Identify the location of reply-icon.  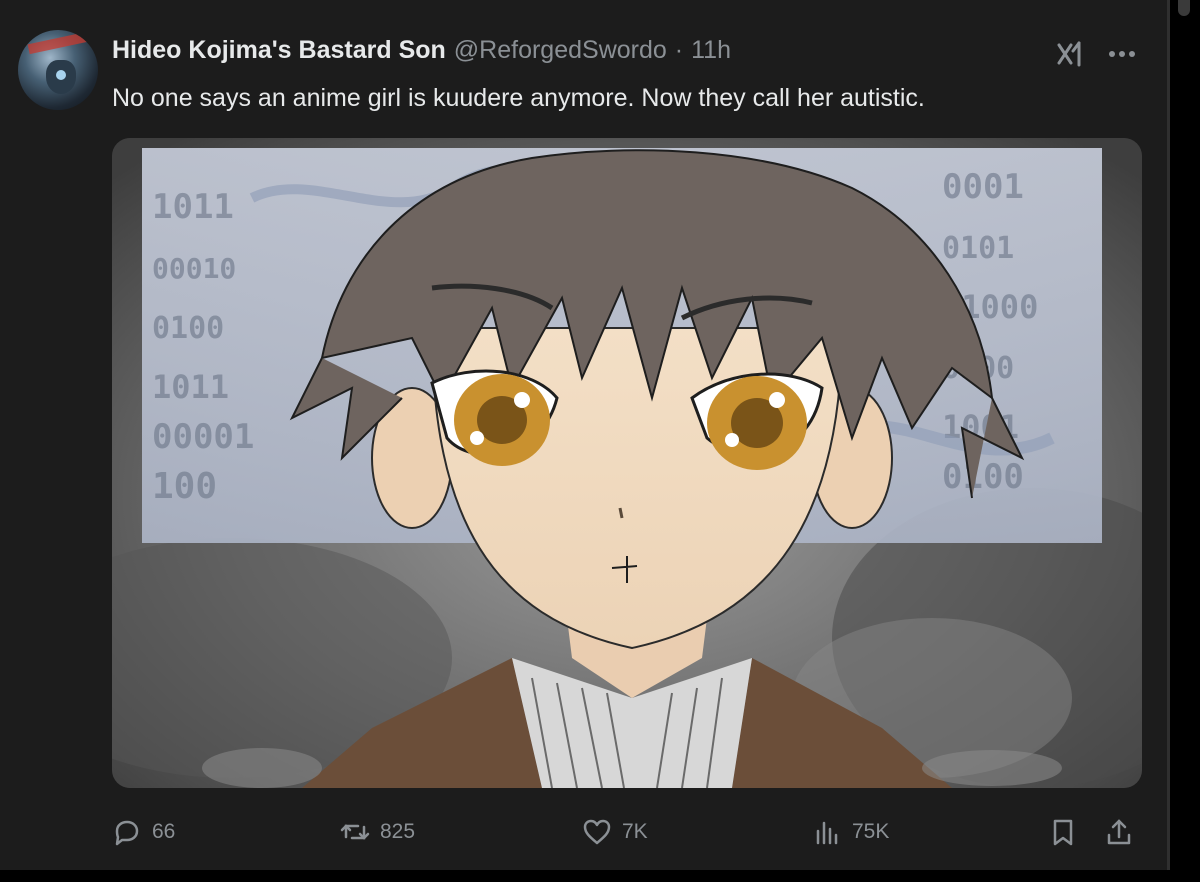
(127, 833).